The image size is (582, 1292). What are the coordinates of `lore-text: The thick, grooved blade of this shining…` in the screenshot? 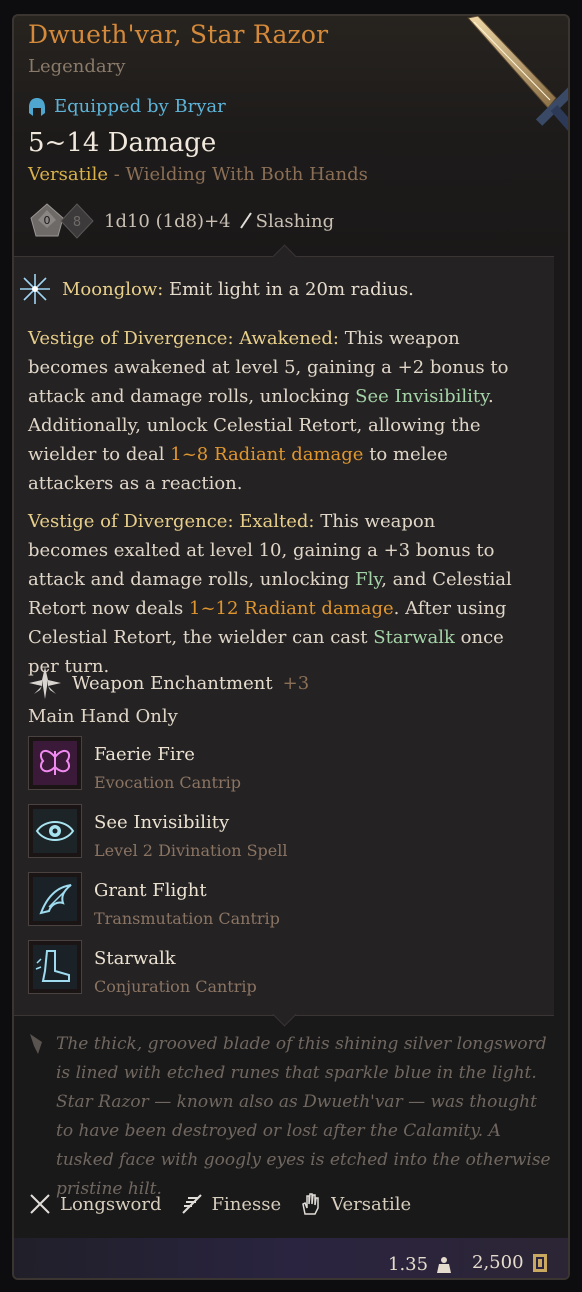 It's located at (303, 1116).